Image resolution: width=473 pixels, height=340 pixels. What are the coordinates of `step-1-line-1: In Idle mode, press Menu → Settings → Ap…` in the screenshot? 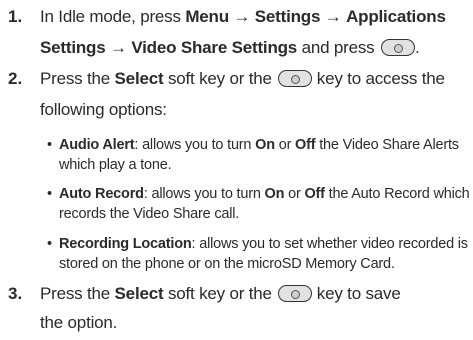 It's located at (243, 16).